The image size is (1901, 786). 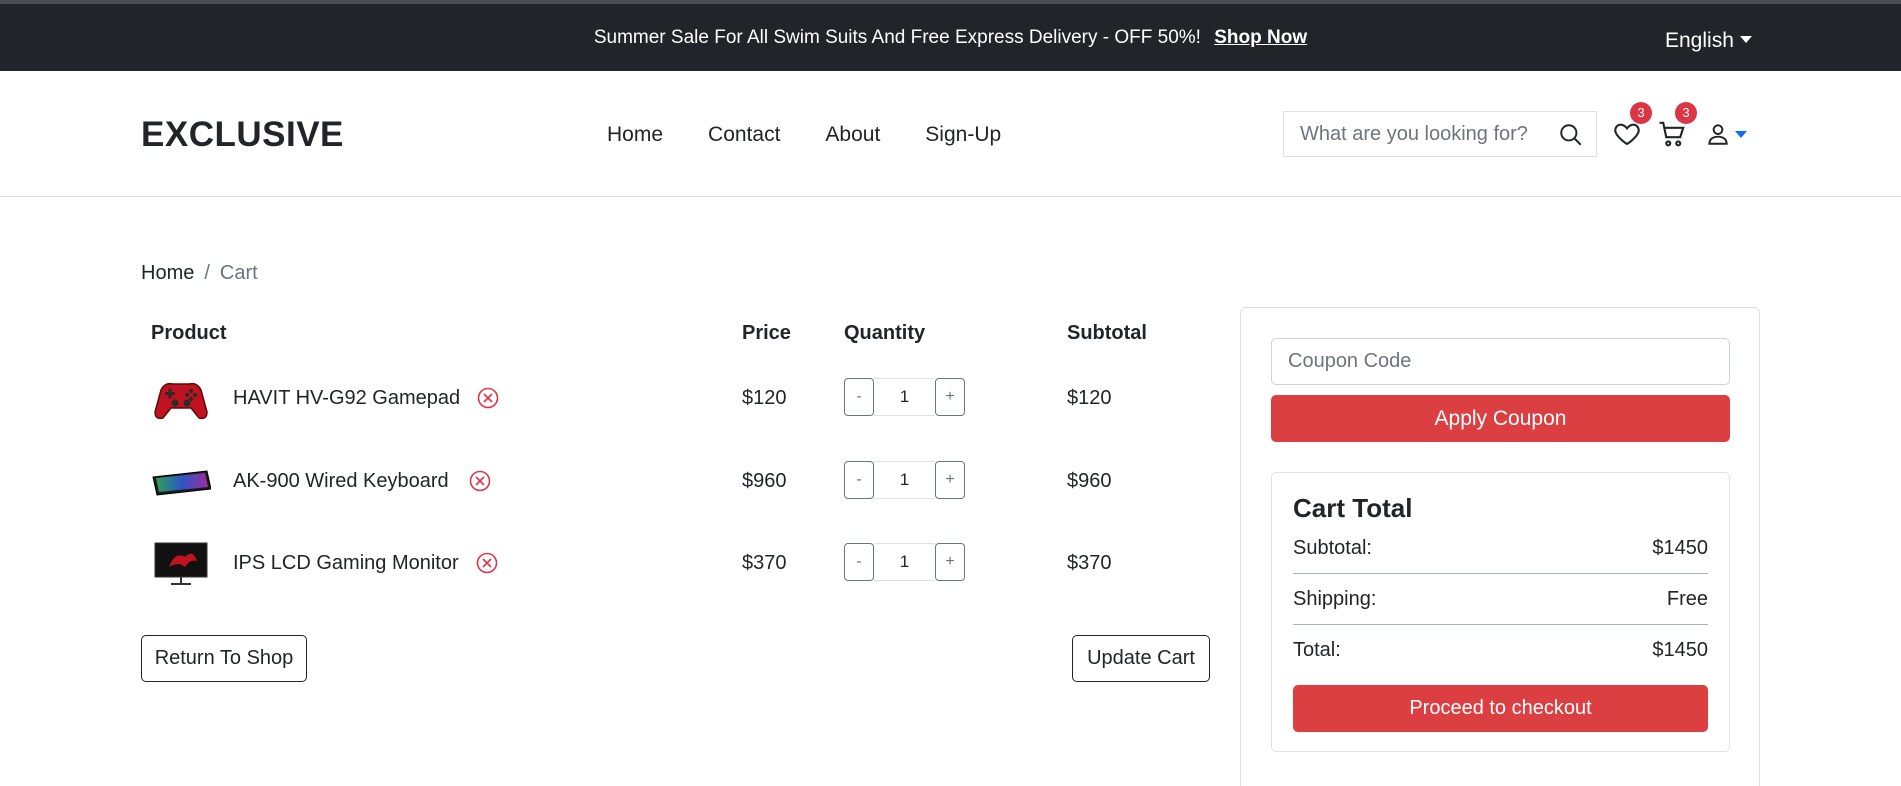 I want to click on wishlist-button: 3, so click(x=1632, y=125).